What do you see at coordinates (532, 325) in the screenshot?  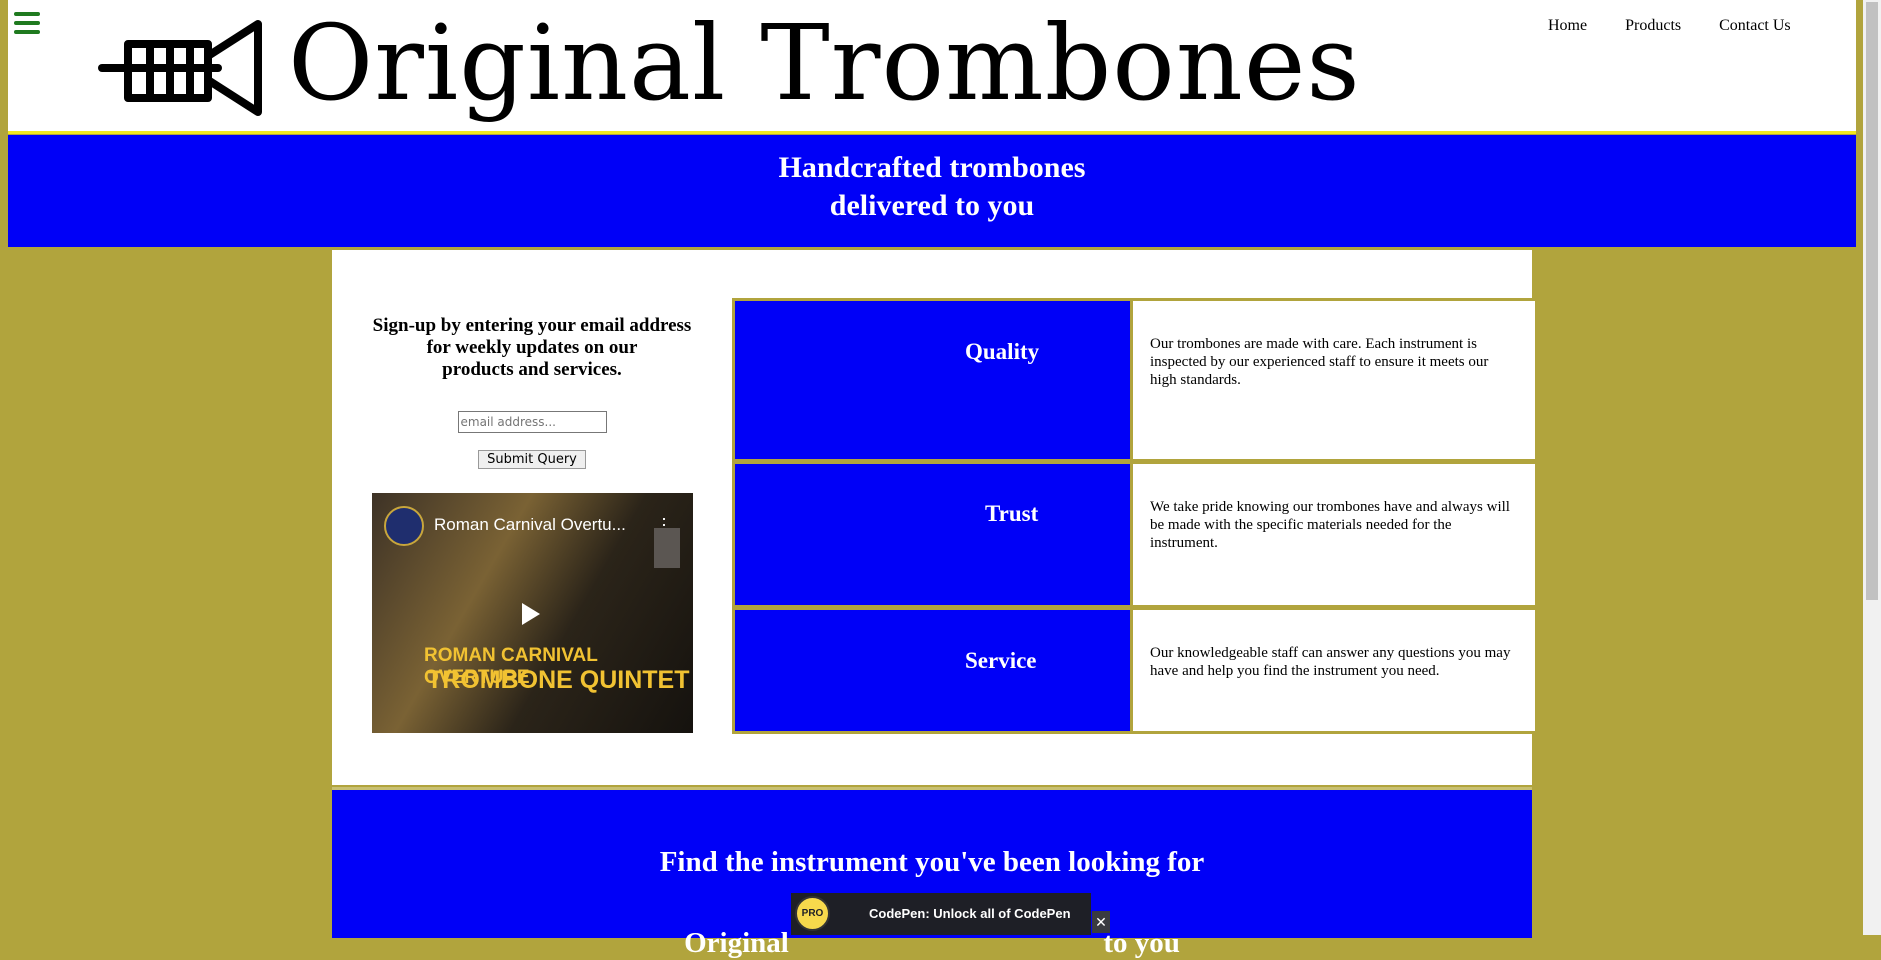 I see `signup-text-line1: Sign-up by entering your email address` at bounding box center [532, 325].